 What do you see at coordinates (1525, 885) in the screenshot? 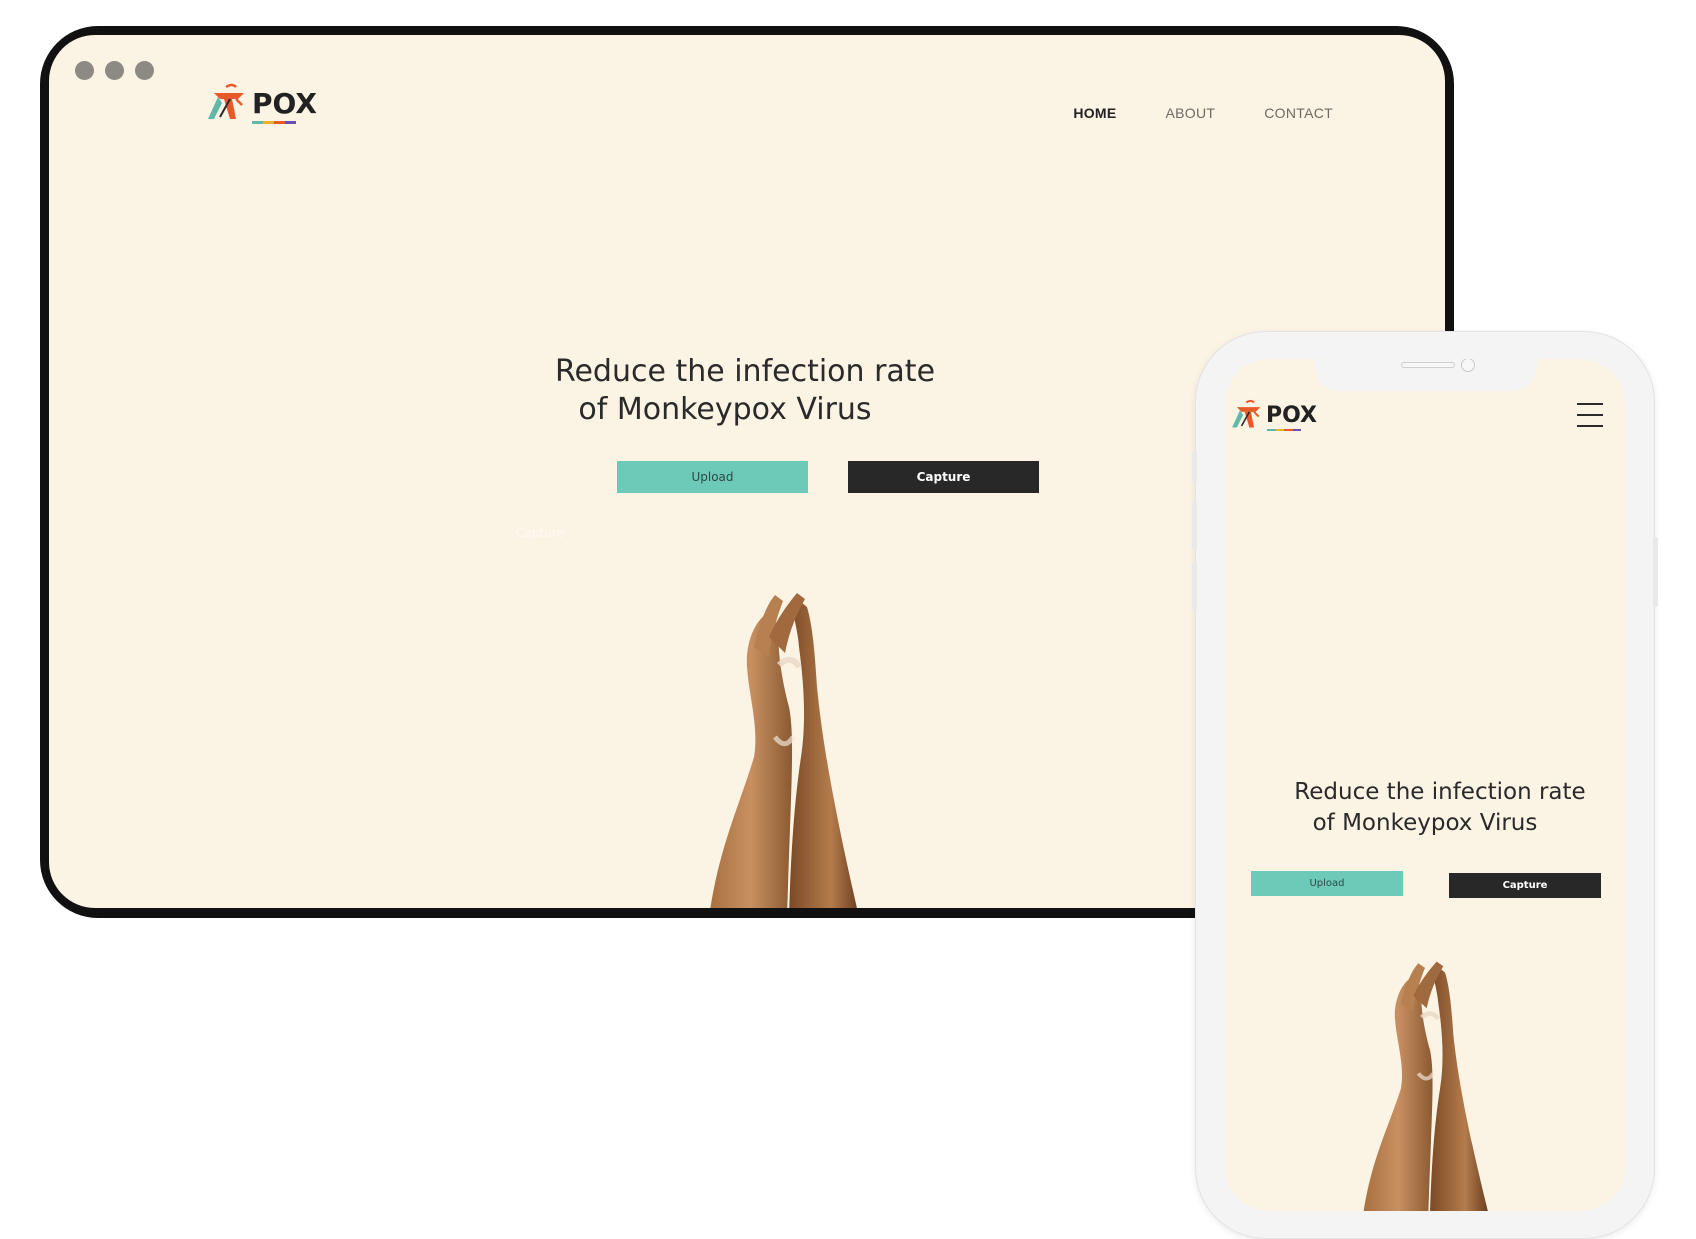
I see `capture-button-mobile: Capture` at bounding box center [1525, 885].